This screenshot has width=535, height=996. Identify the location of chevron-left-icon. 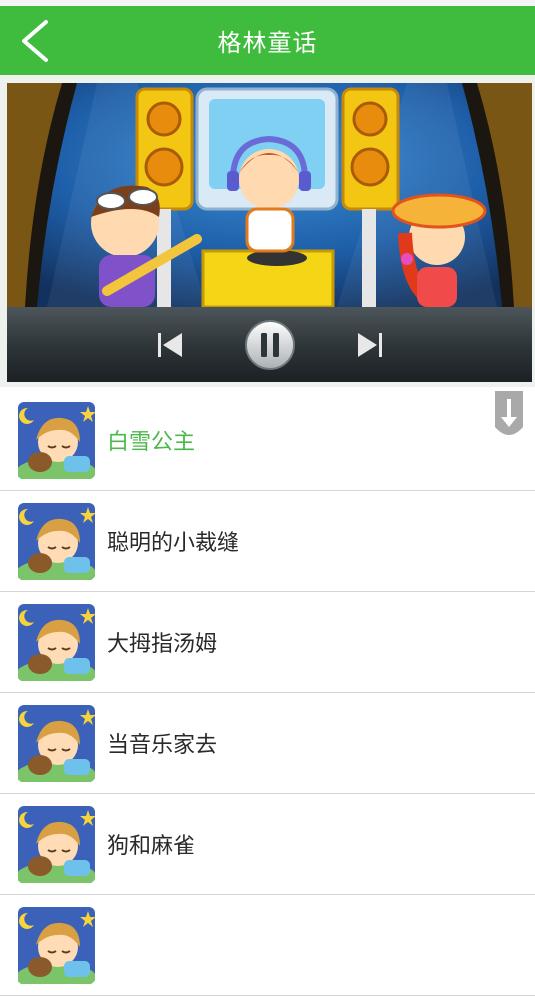
(35, 41).